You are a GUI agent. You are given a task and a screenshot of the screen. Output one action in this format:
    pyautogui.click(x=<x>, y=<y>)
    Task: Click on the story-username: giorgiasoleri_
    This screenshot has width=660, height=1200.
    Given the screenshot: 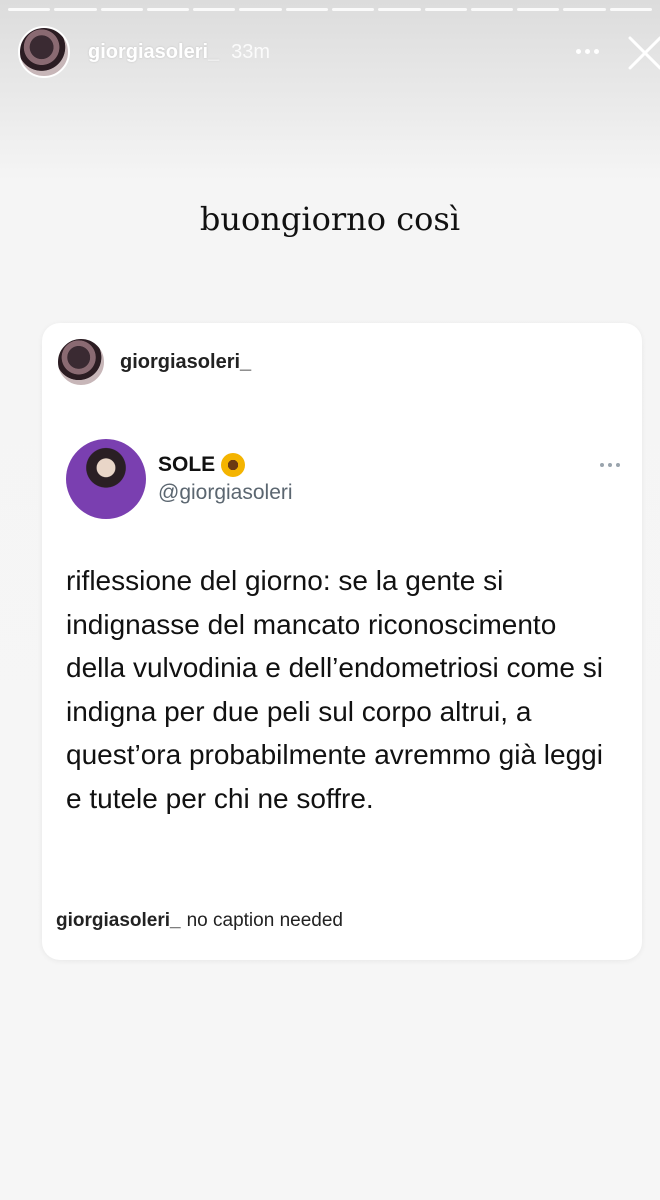 What is the action you would take?
    pyautogui.click(x=153, y=52)
    